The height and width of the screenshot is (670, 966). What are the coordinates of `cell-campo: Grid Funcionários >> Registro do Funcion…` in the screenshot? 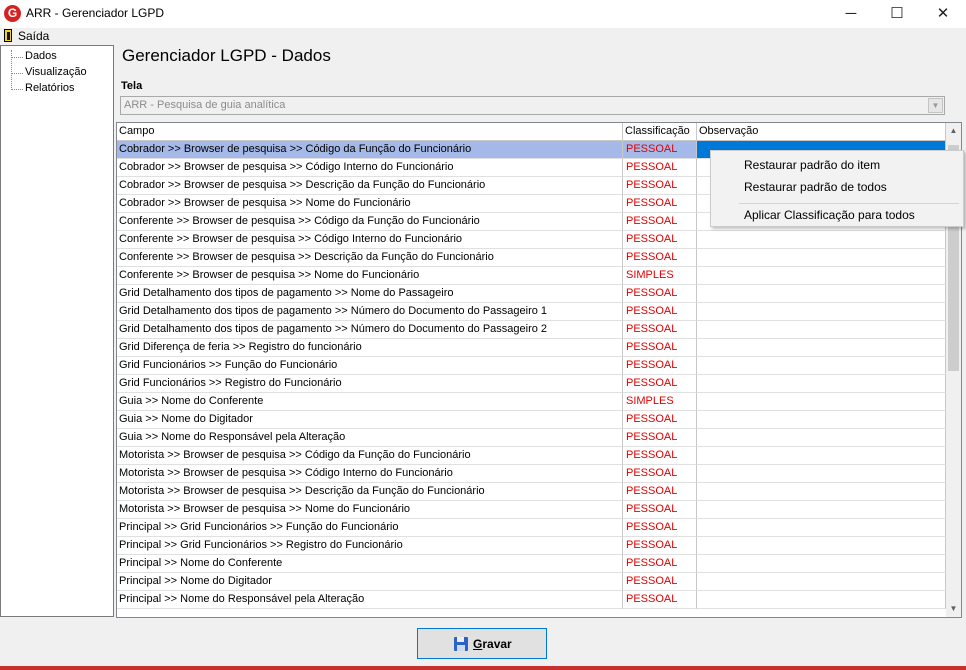 It's located at (370, 384).